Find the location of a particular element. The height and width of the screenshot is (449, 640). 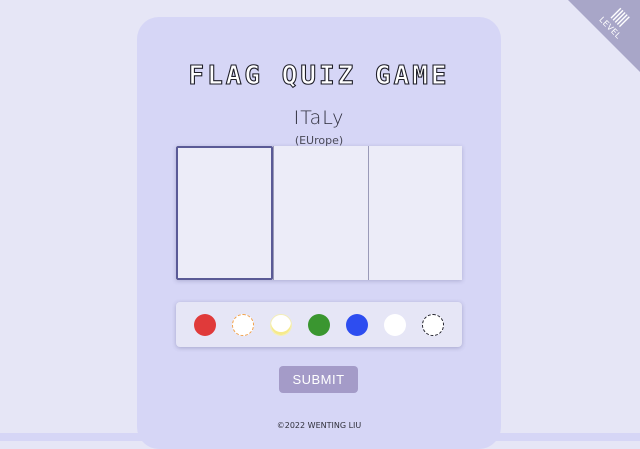

bottom-strip is located at coordinates (320, 437).